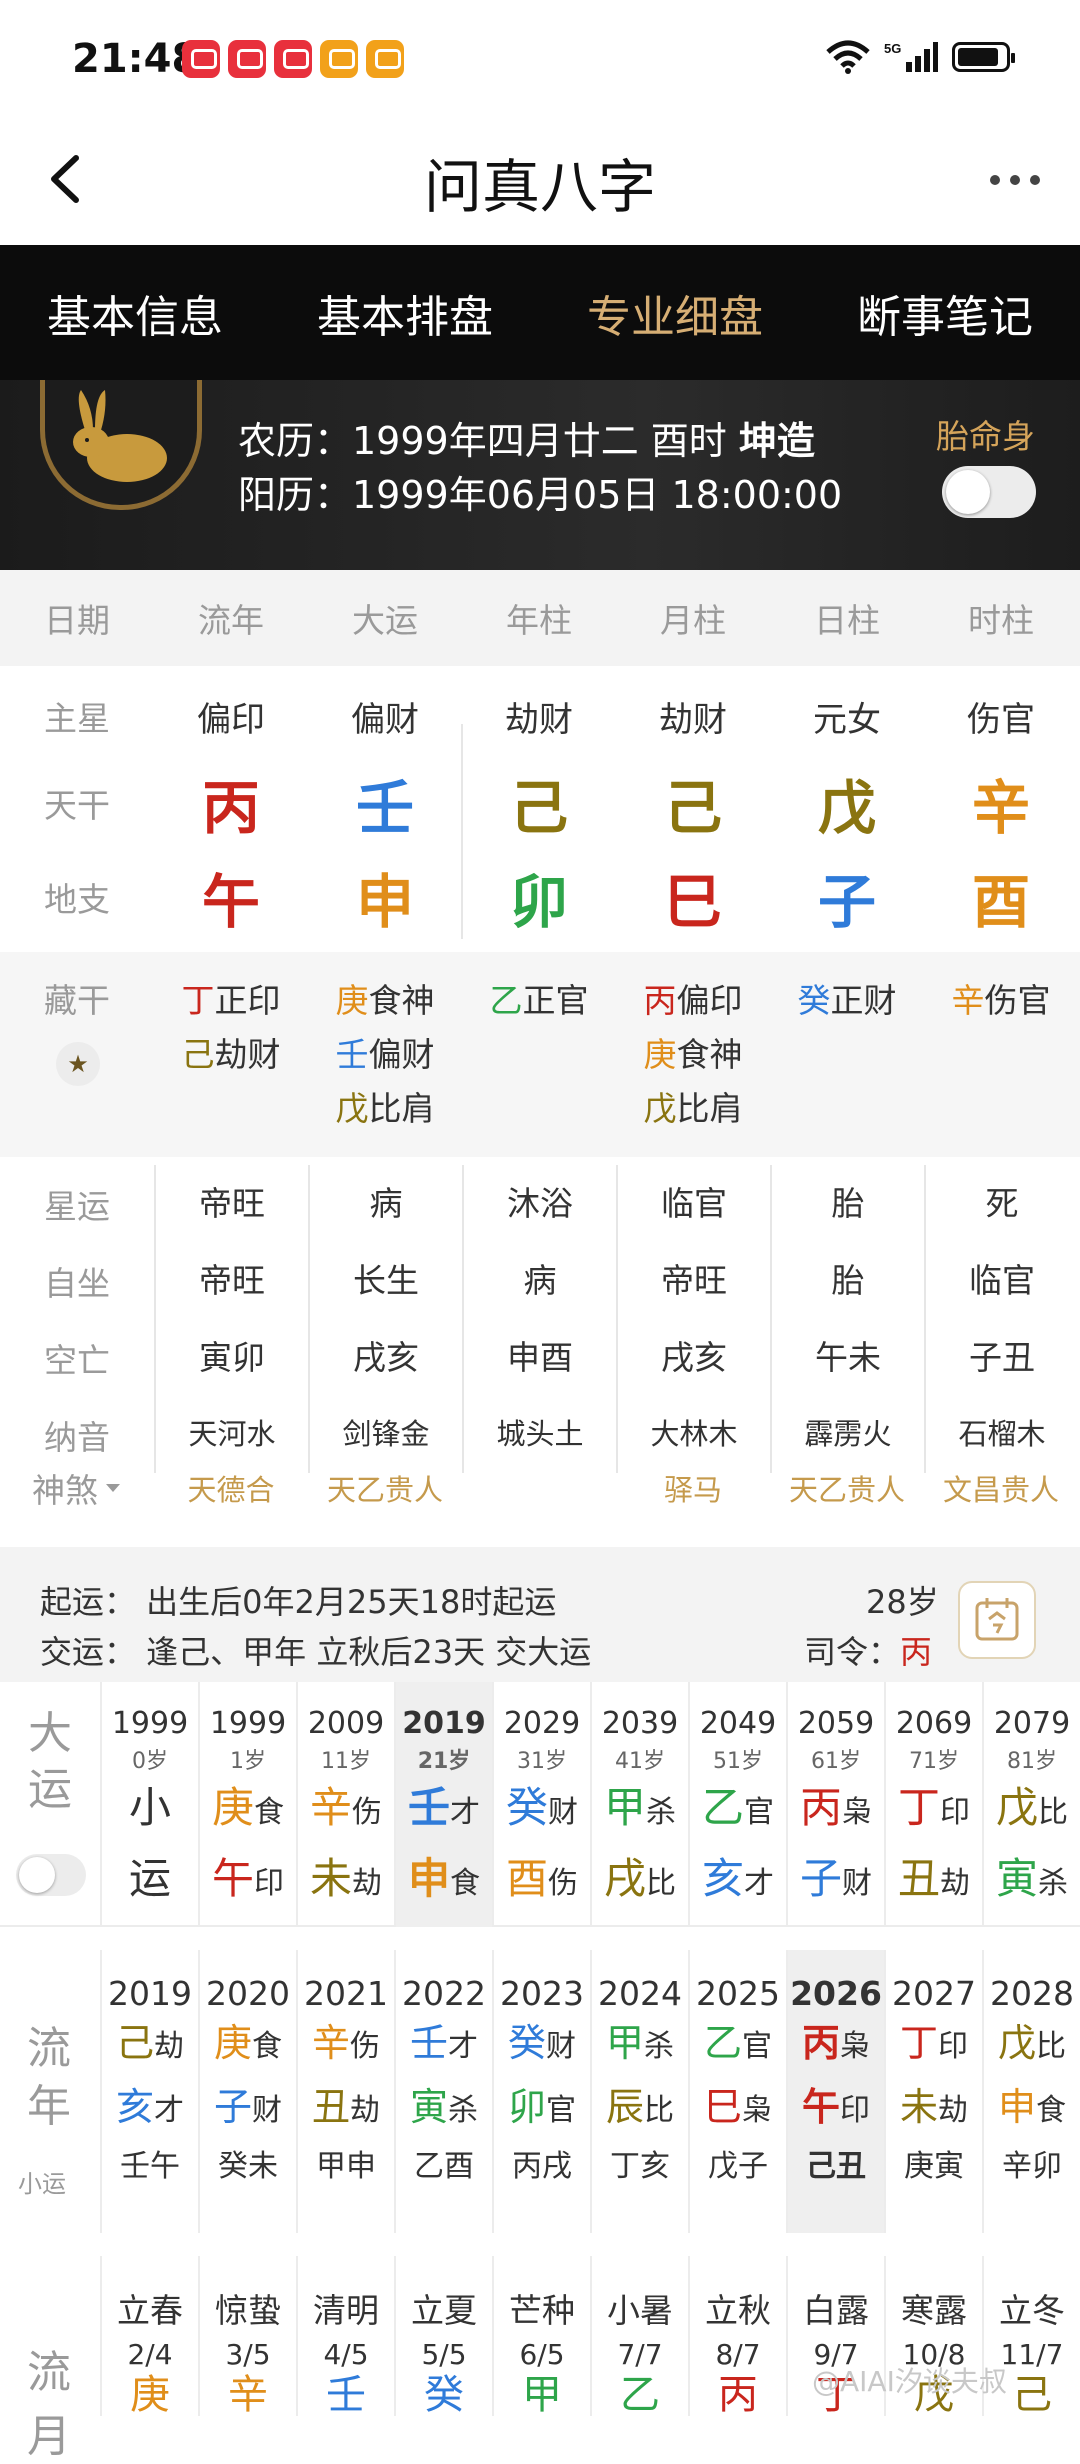  What do you see at coordinates (693, 719) in the screenshot?
I see `main-star-cell: 劫财` at bounding box center [693, 719].